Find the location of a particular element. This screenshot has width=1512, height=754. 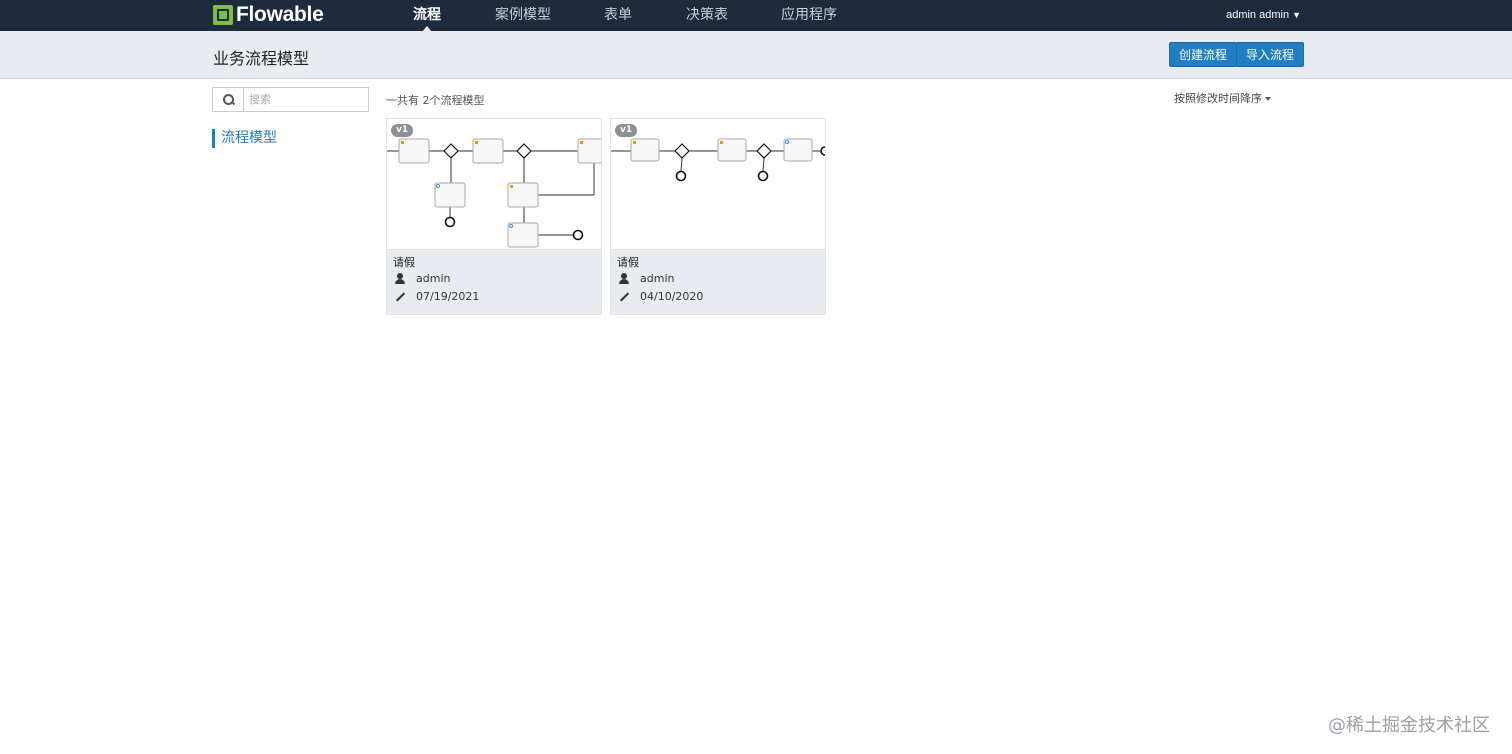

model-modified-date: 07/19/2021 is located at coordinates (436, 297).